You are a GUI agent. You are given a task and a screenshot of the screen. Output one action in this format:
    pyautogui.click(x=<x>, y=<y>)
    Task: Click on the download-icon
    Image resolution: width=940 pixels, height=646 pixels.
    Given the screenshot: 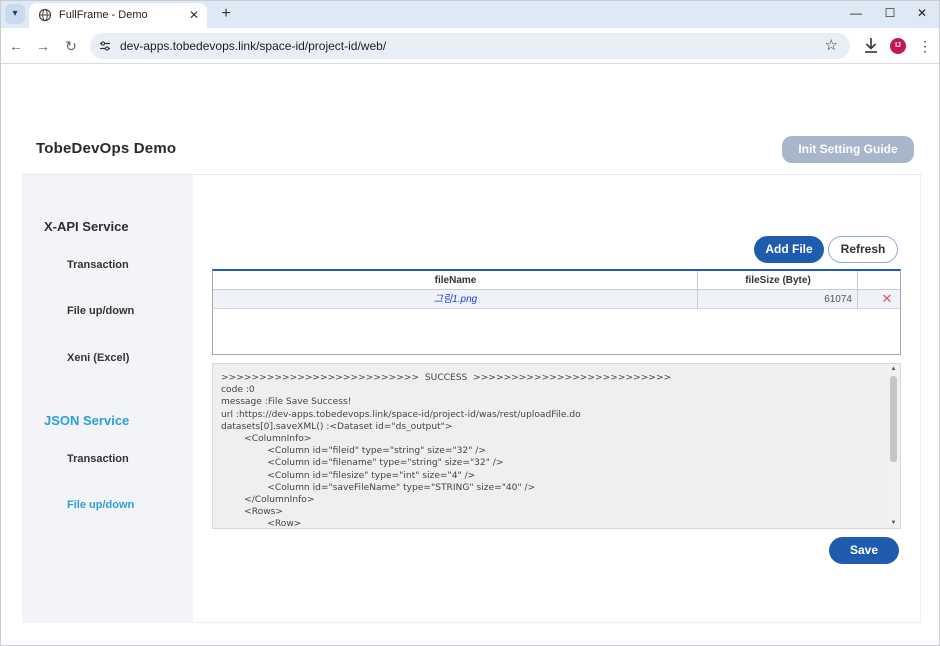 What is the action you would take?
    pyautogui.click(x=871, y=46)
    